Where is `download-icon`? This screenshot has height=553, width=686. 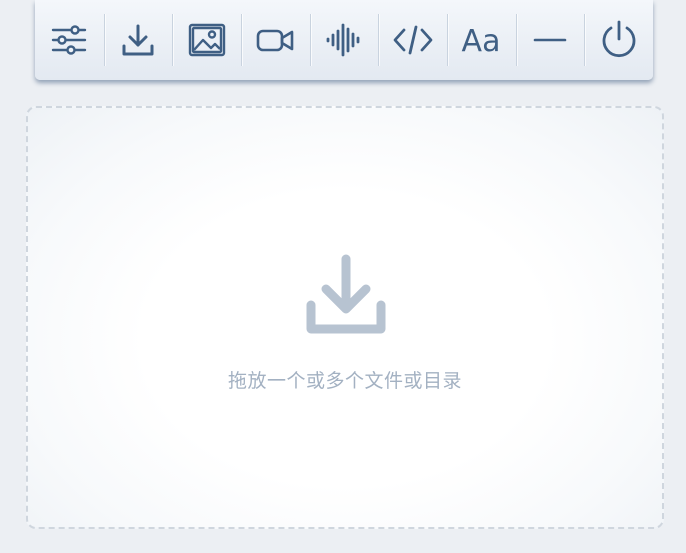
download-icon is located at coordinates (138, 40).